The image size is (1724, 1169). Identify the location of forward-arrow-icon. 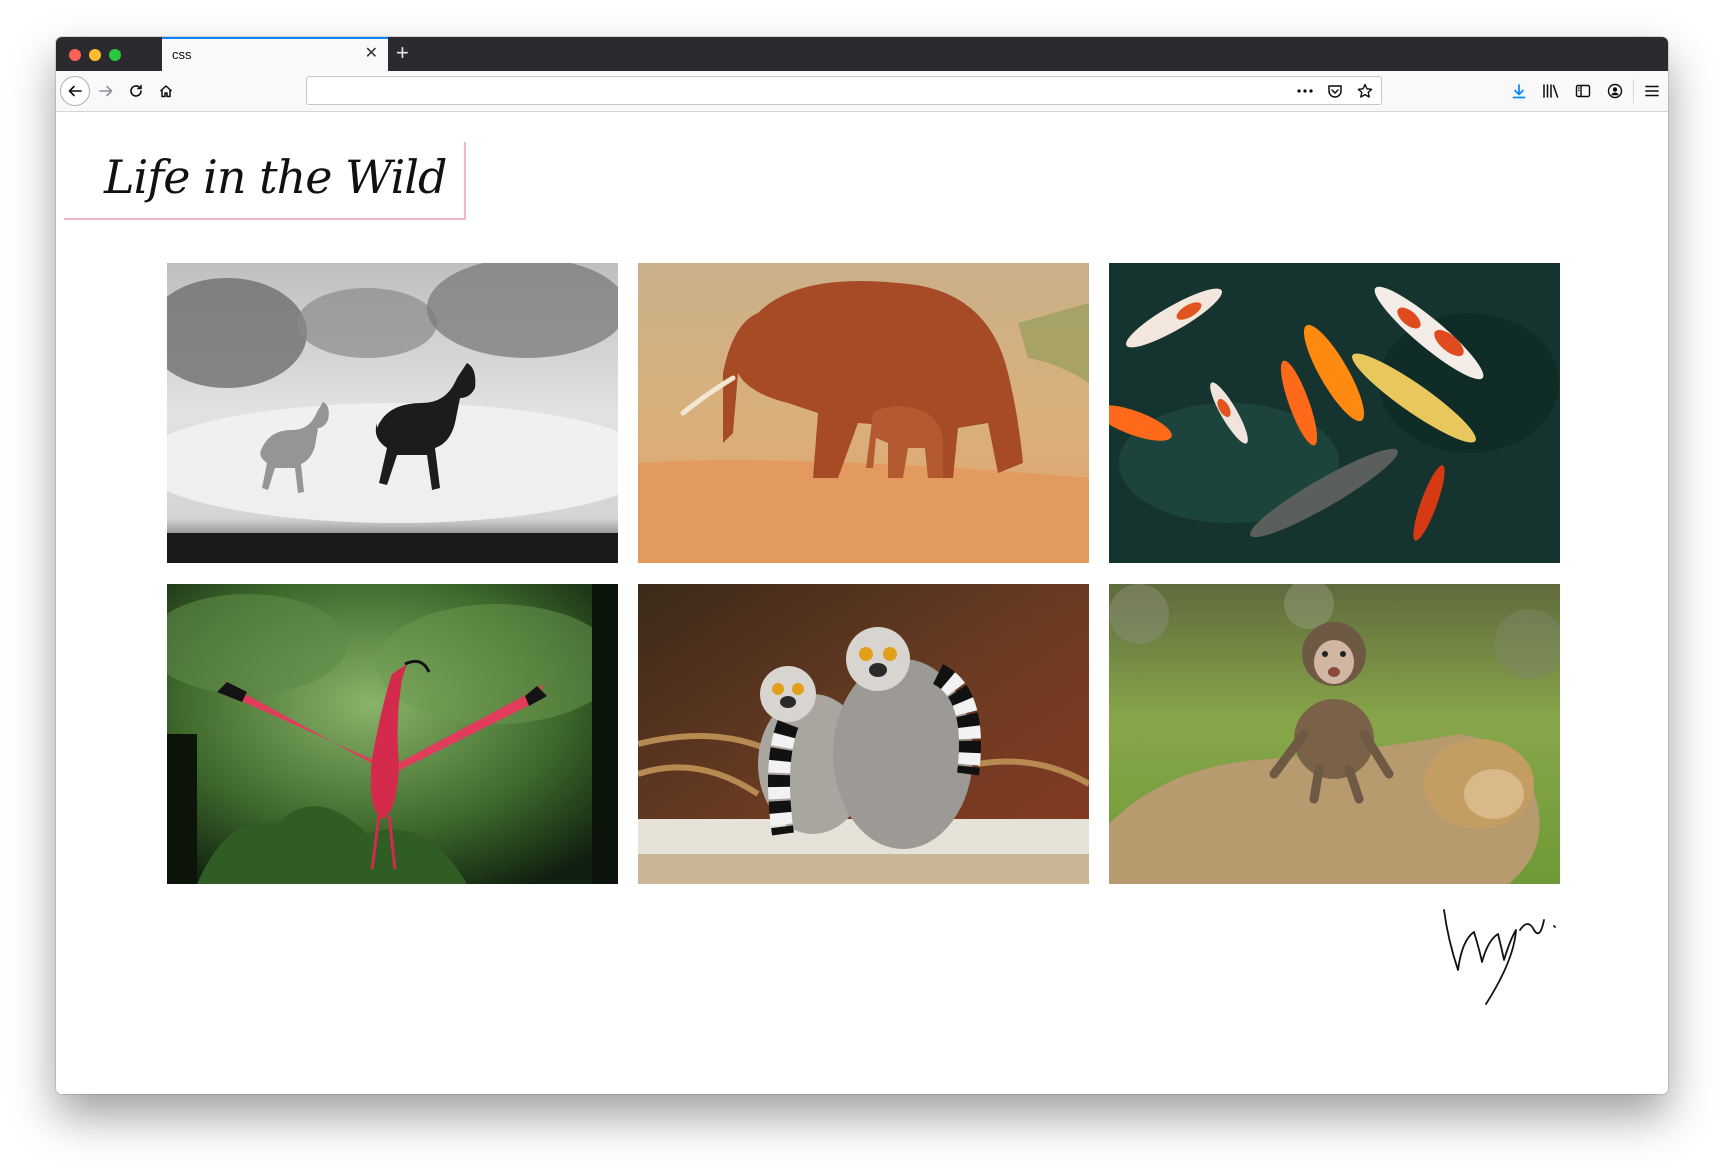
(106, 91).